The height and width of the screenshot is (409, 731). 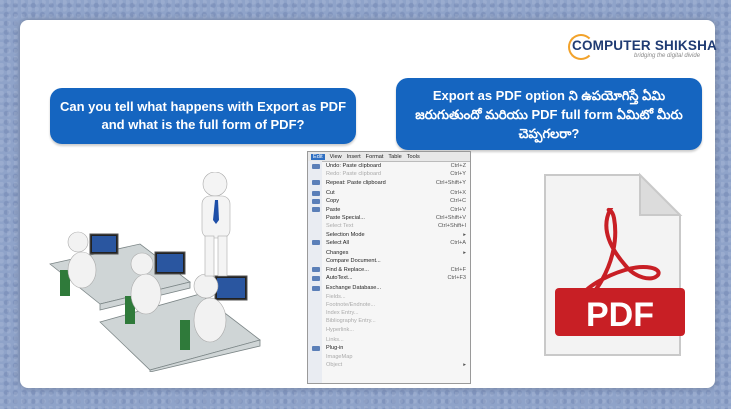 I want to click on menu-item: ImageMap, so click(x=339, y=356).